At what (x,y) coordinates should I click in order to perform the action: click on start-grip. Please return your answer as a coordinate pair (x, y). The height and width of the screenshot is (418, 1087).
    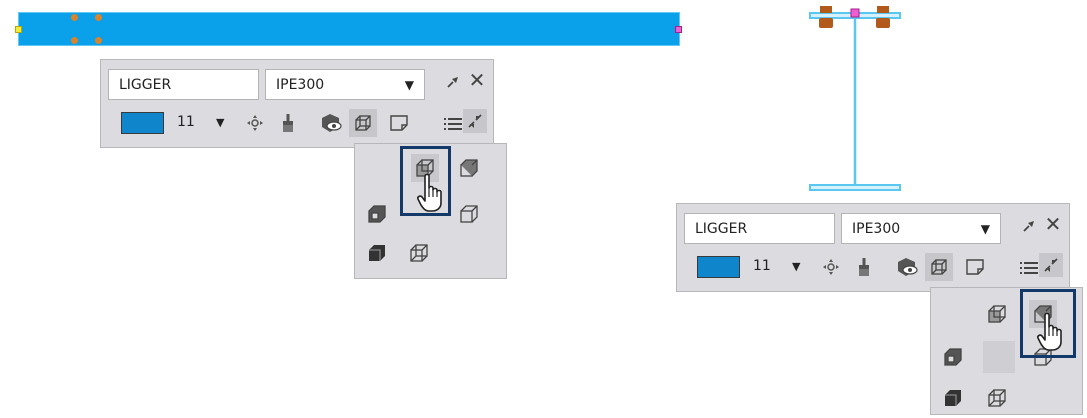
    Looking at the image, I should click on (18, 29).